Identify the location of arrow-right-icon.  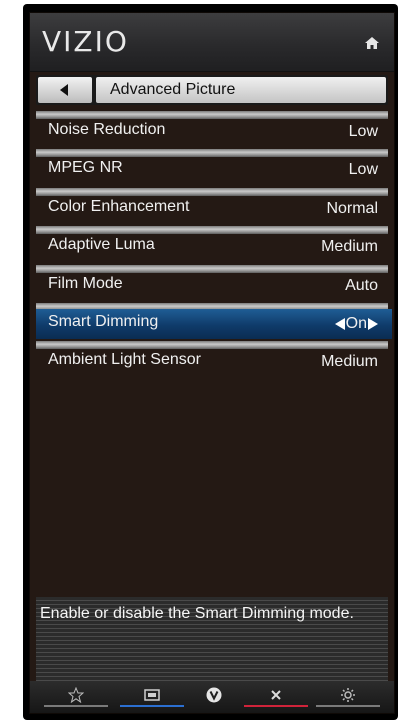
(373, 323).